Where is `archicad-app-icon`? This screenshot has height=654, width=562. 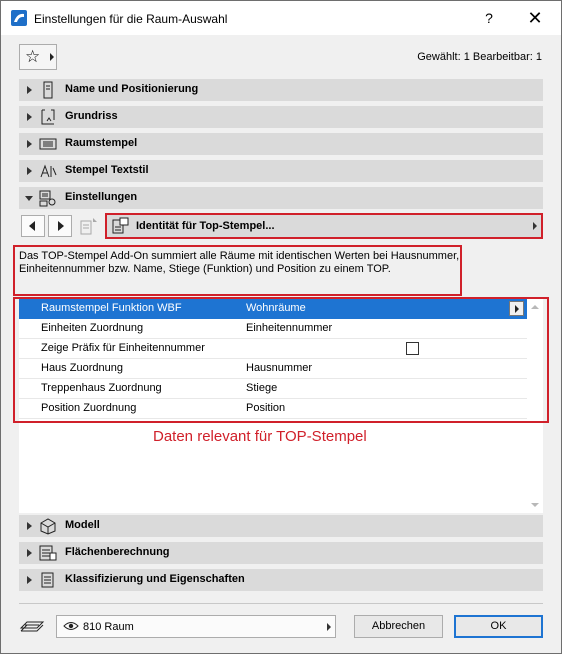
archicad-app-icon is located at coordinates (19, 18).